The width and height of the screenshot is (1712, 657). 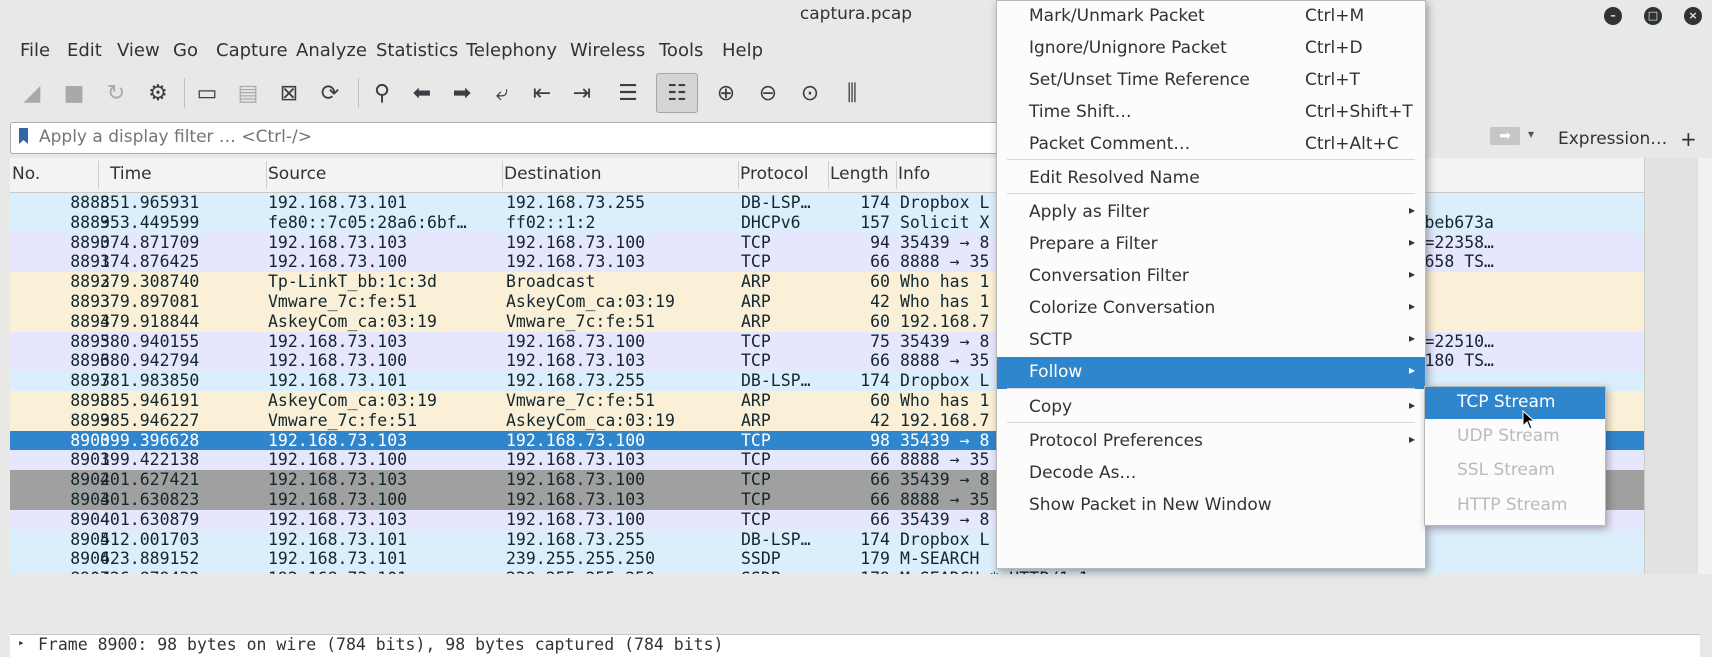 I want to click on cell-length: 174, so click(x=875, y=202).